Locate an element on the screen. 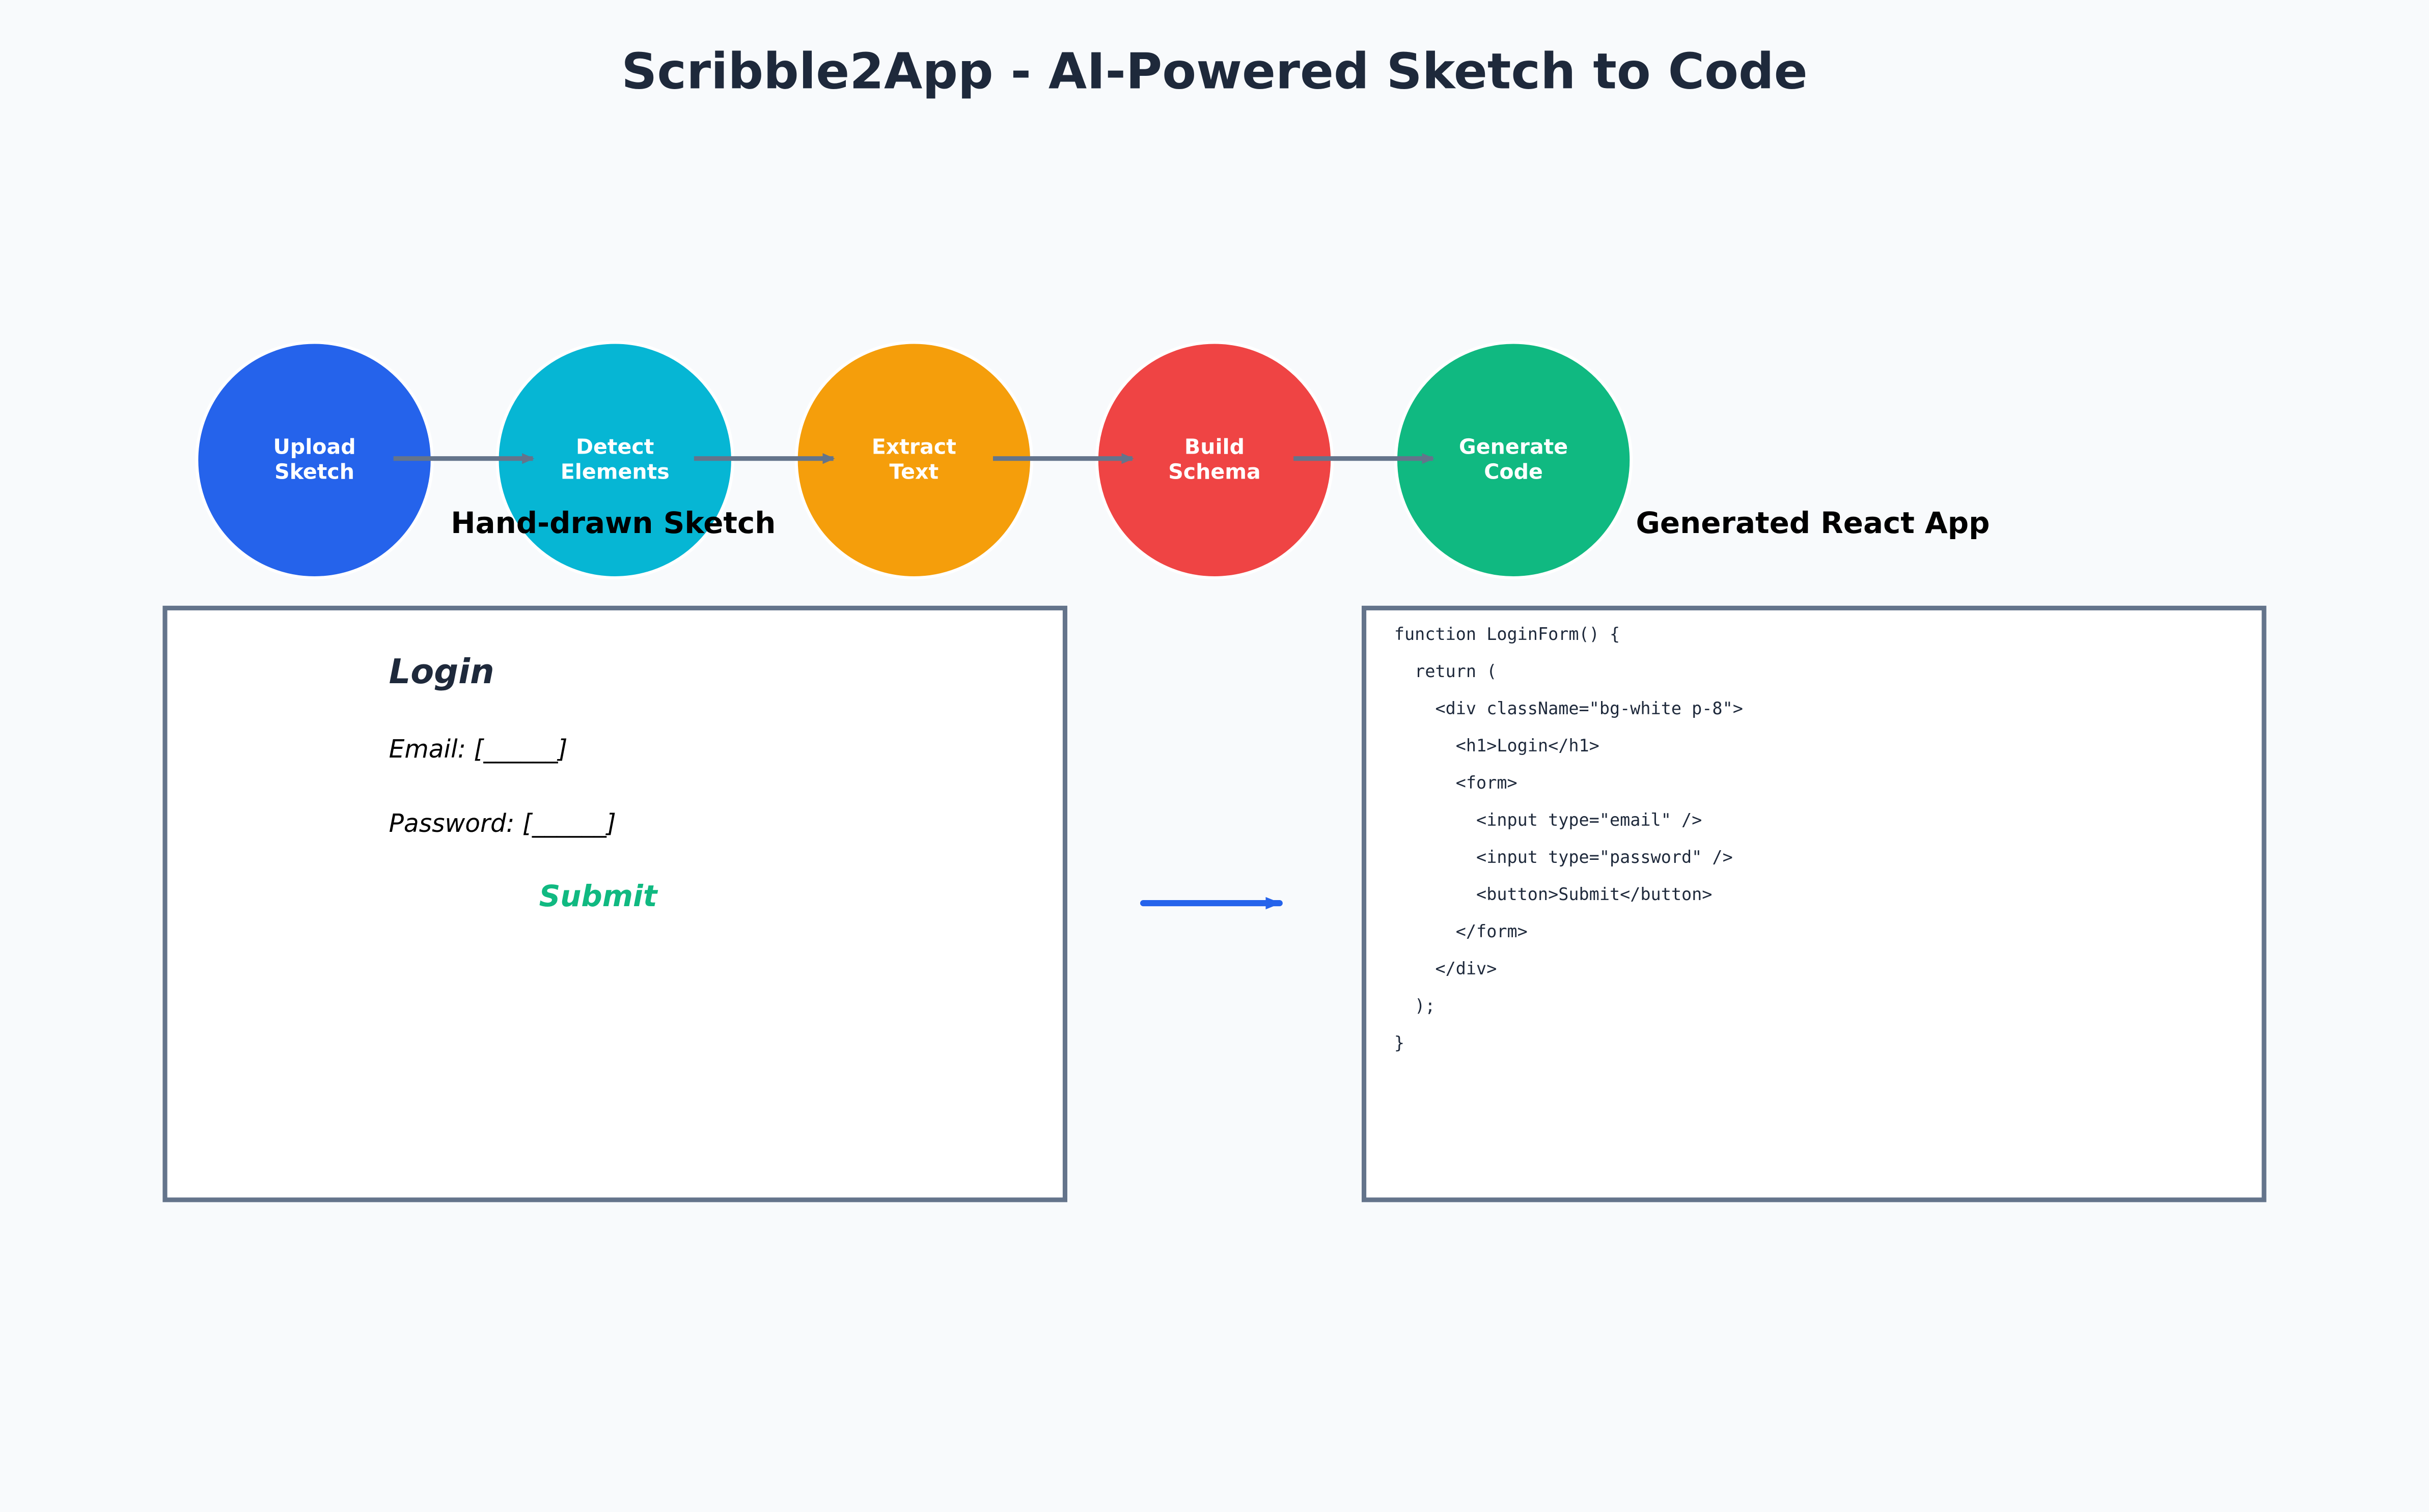 Image resolution: width=2429 pixels, height=1512 pixels. code-line: function LoginForm() { is located at coordinates (1507, 634).